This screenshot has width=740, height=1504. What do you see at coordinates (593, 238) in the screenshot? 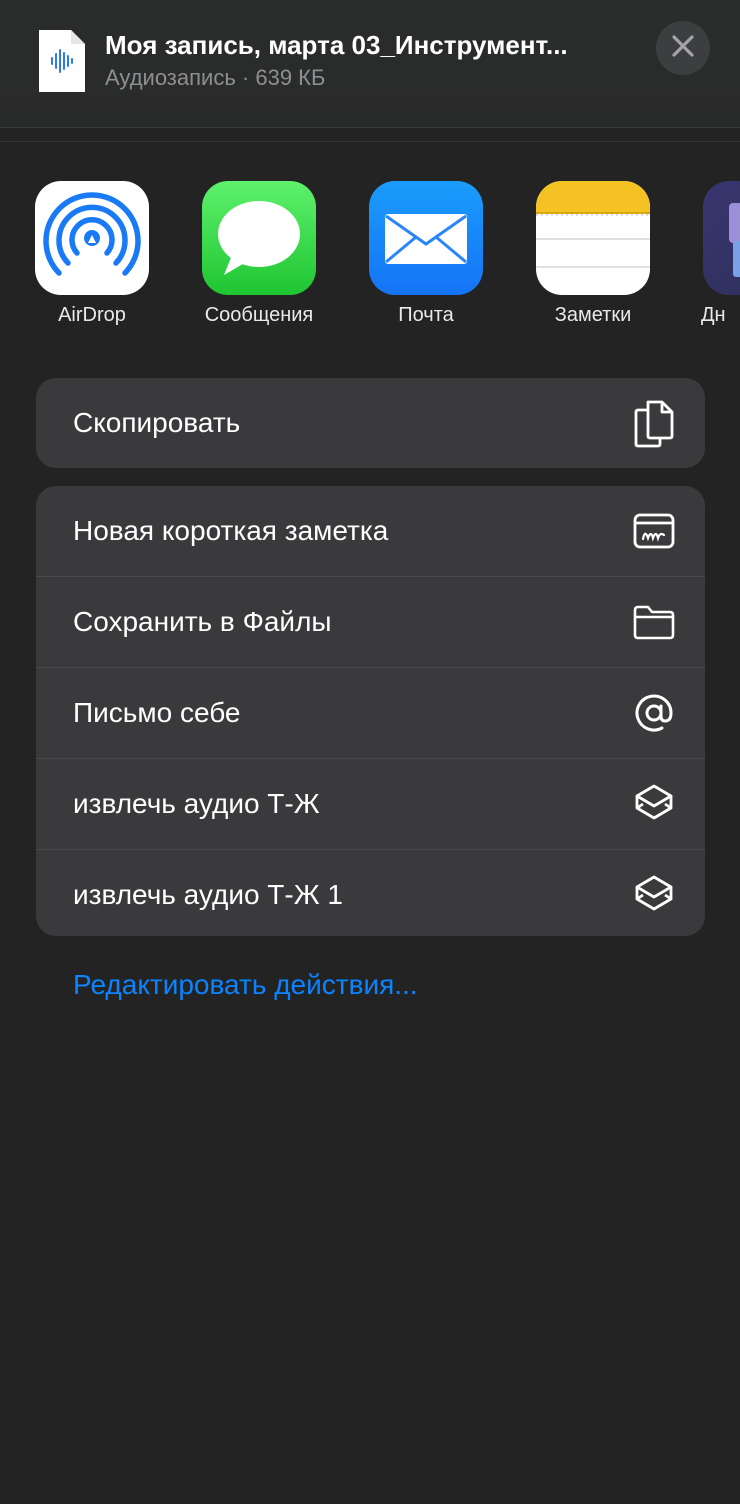
I see `notes-icon` at bounding box center [593, 238].